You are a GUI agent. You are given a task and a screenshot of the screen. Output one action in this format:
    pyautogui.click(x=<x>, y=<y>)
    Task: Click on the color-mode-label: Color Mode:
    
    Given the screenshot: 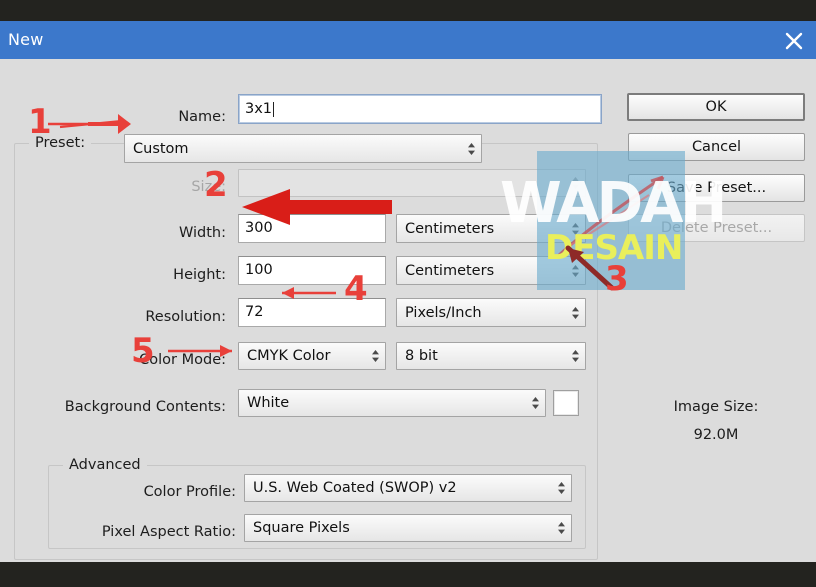 What is the action you would take?
    pyautogui.click(x=182, y=360)
    